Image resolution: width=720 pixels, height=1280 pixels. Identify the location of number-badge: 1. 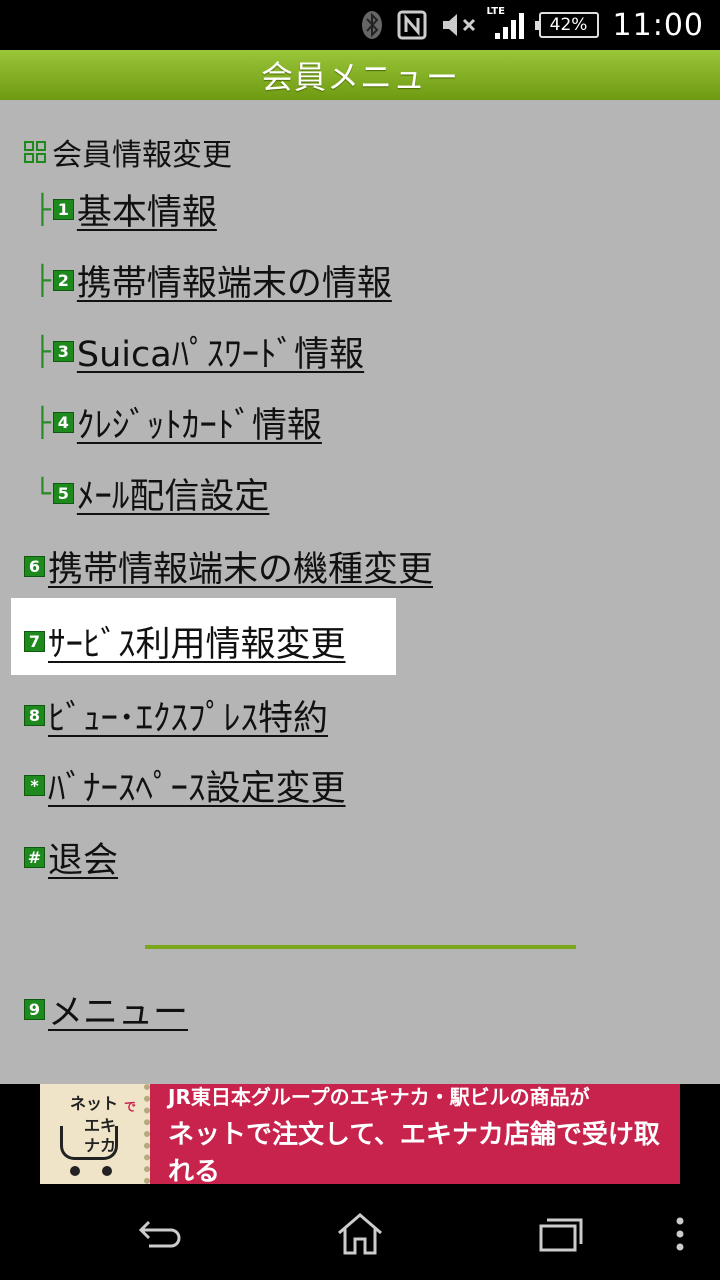
(63, 209).